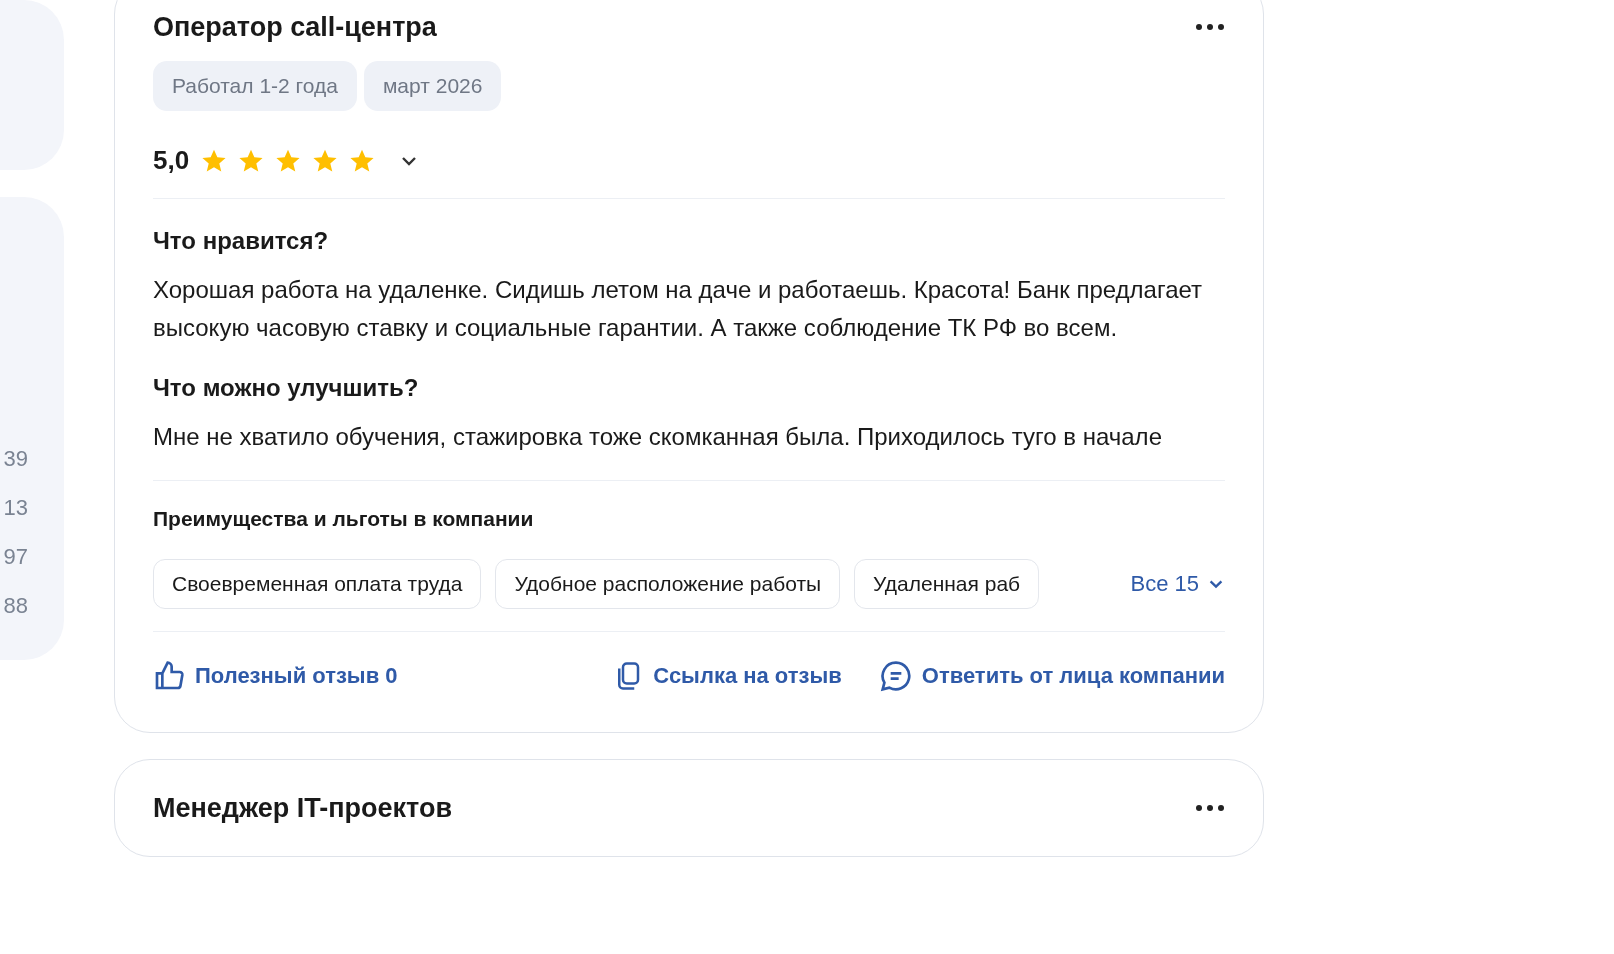 This screenshot has width=1614, height=954. Describe the element at coordinates (668, 583) in the screenshot. I see `benefit-chip: Удобное расположение работы` at that location.